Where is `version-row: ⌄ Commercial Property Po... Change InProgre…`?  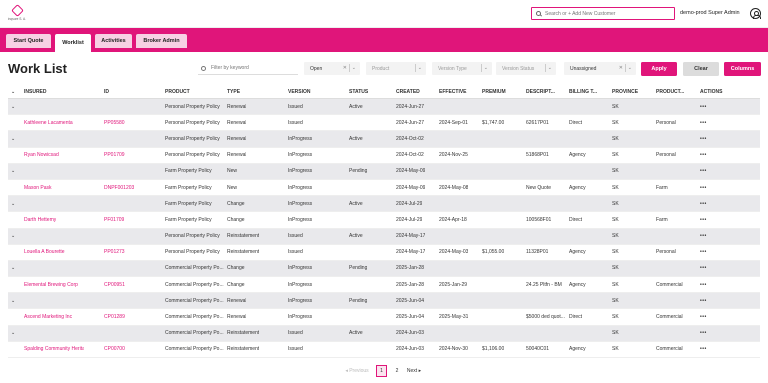 version-row: ⌄ Commercial Property Po... Change InProgre… is located at coordinates (384, 269).